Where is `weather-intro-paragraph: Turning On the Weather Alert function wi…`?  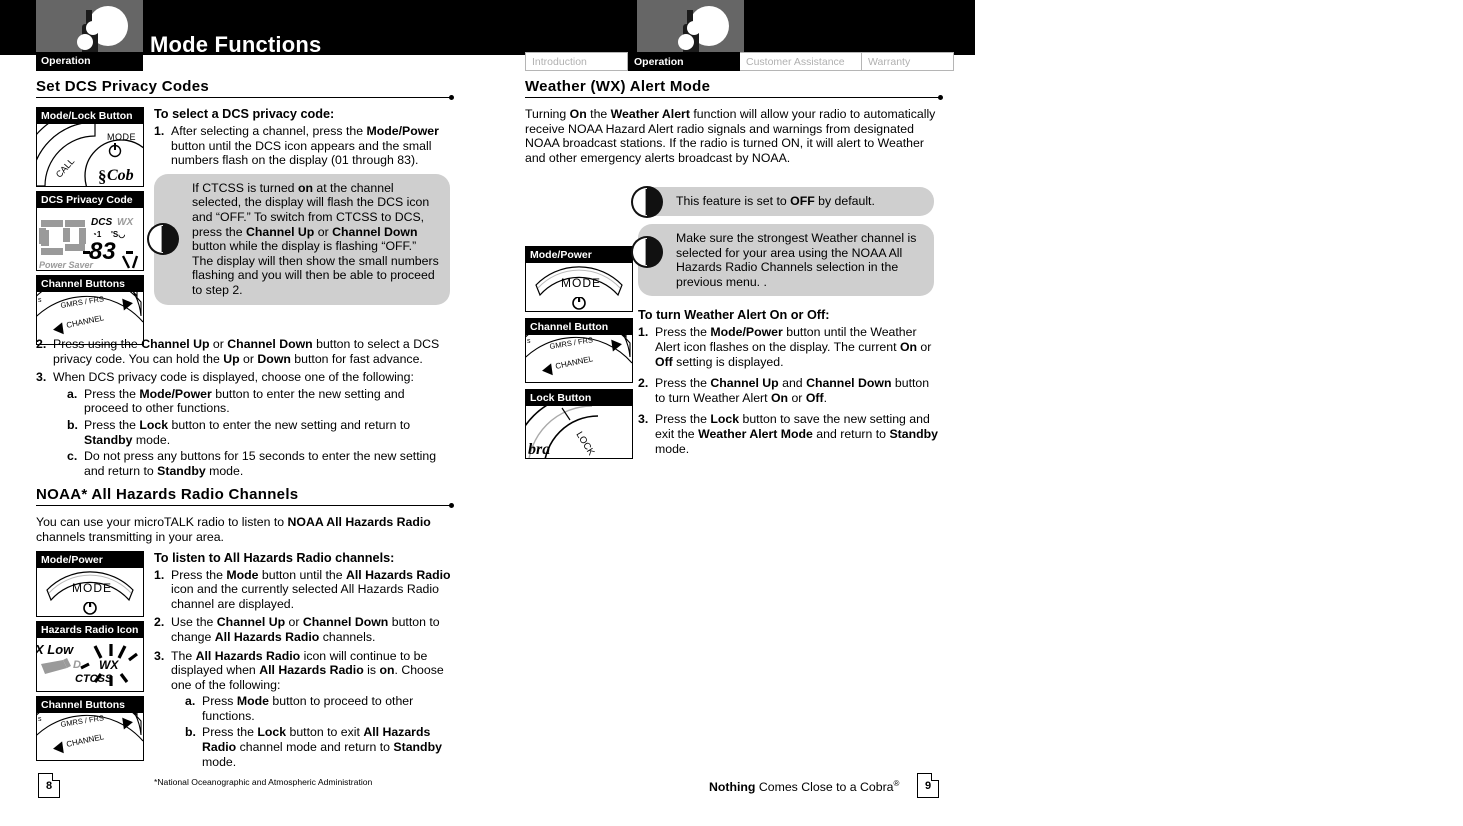 weather-intro-paragraph: Turning On the Weather Alert function wi… is located at coordinates (733, 136).